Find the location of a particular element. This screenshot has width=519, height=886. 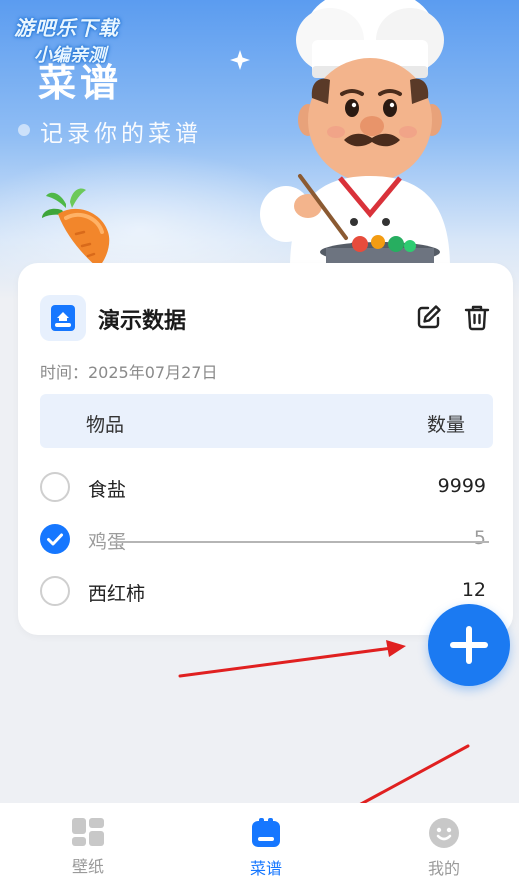

check-icon is located at coordinates (55, 539).